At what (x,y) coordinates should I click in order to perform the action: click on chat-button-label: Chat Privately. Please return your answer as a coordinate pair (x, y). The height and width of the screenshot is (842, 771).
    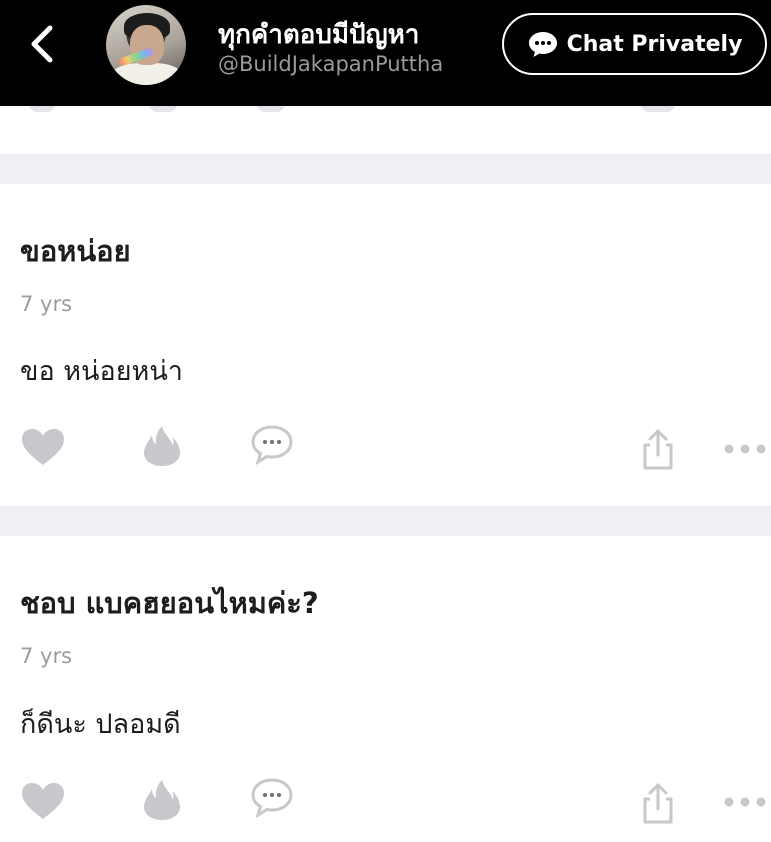
    Looking at the image, I should click on (654, 44).